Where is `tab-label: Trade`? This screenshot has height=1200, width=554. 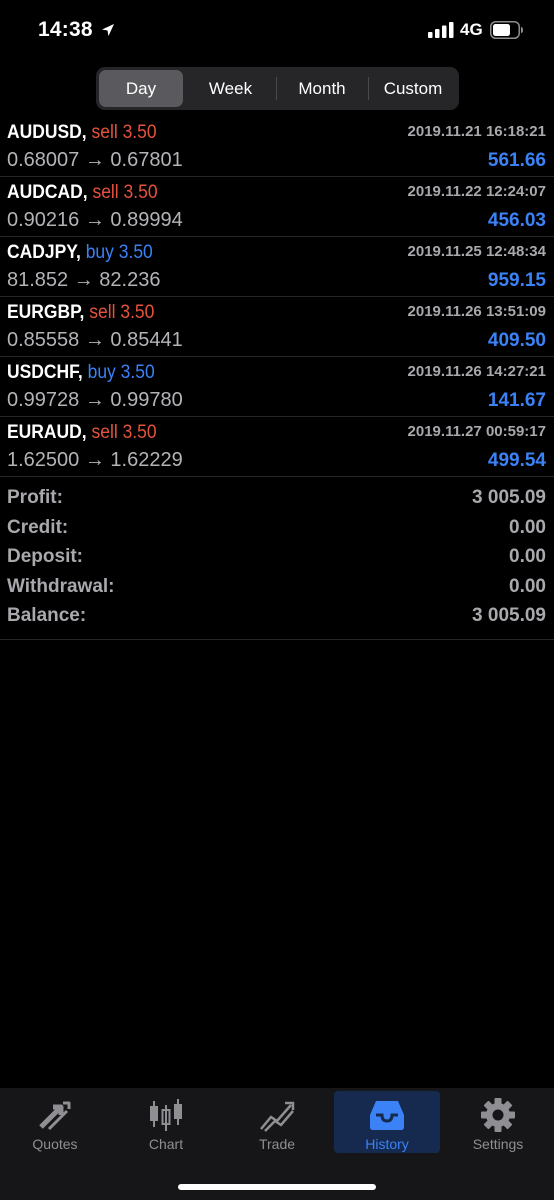 tab-label: Trade is located at coordinates (277, 1144).